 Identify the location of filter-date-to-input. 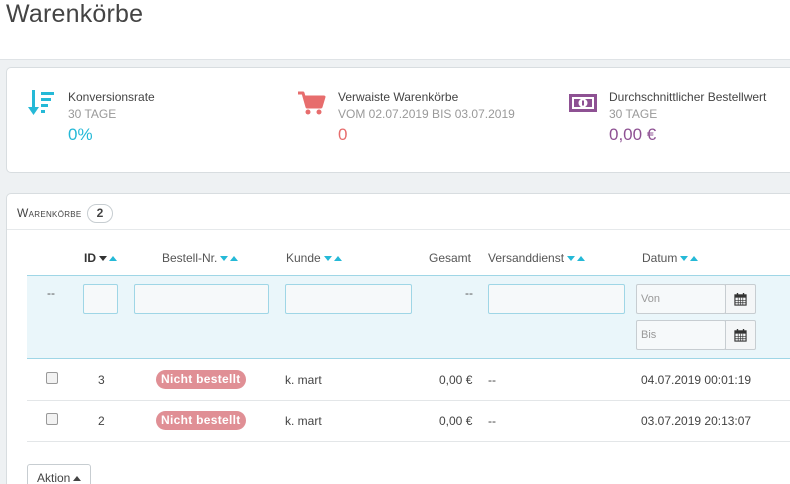
(681, 335).